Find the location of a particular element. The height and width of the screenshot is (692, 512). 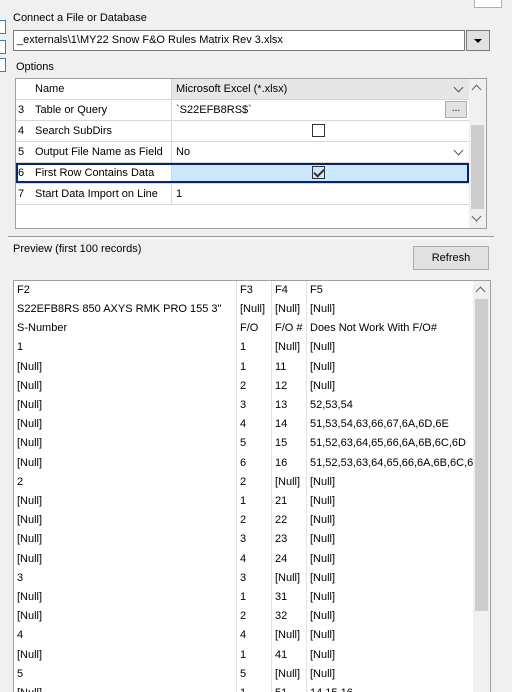

cell-f5: 52,53,54 is located at coordinates (390, 405).